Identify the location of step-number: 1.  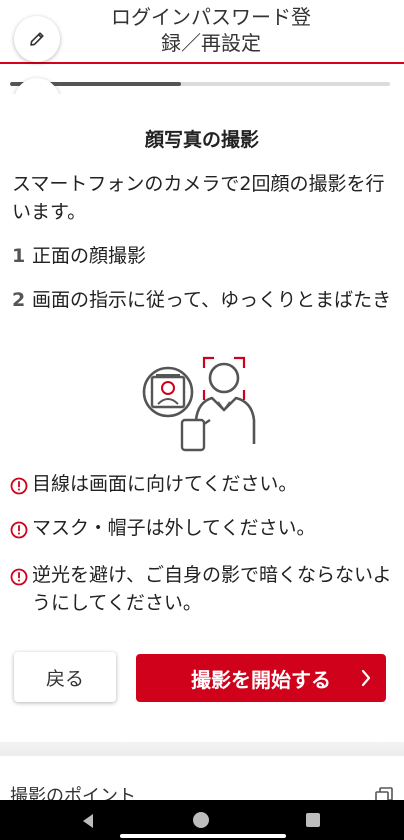
(19, 256).